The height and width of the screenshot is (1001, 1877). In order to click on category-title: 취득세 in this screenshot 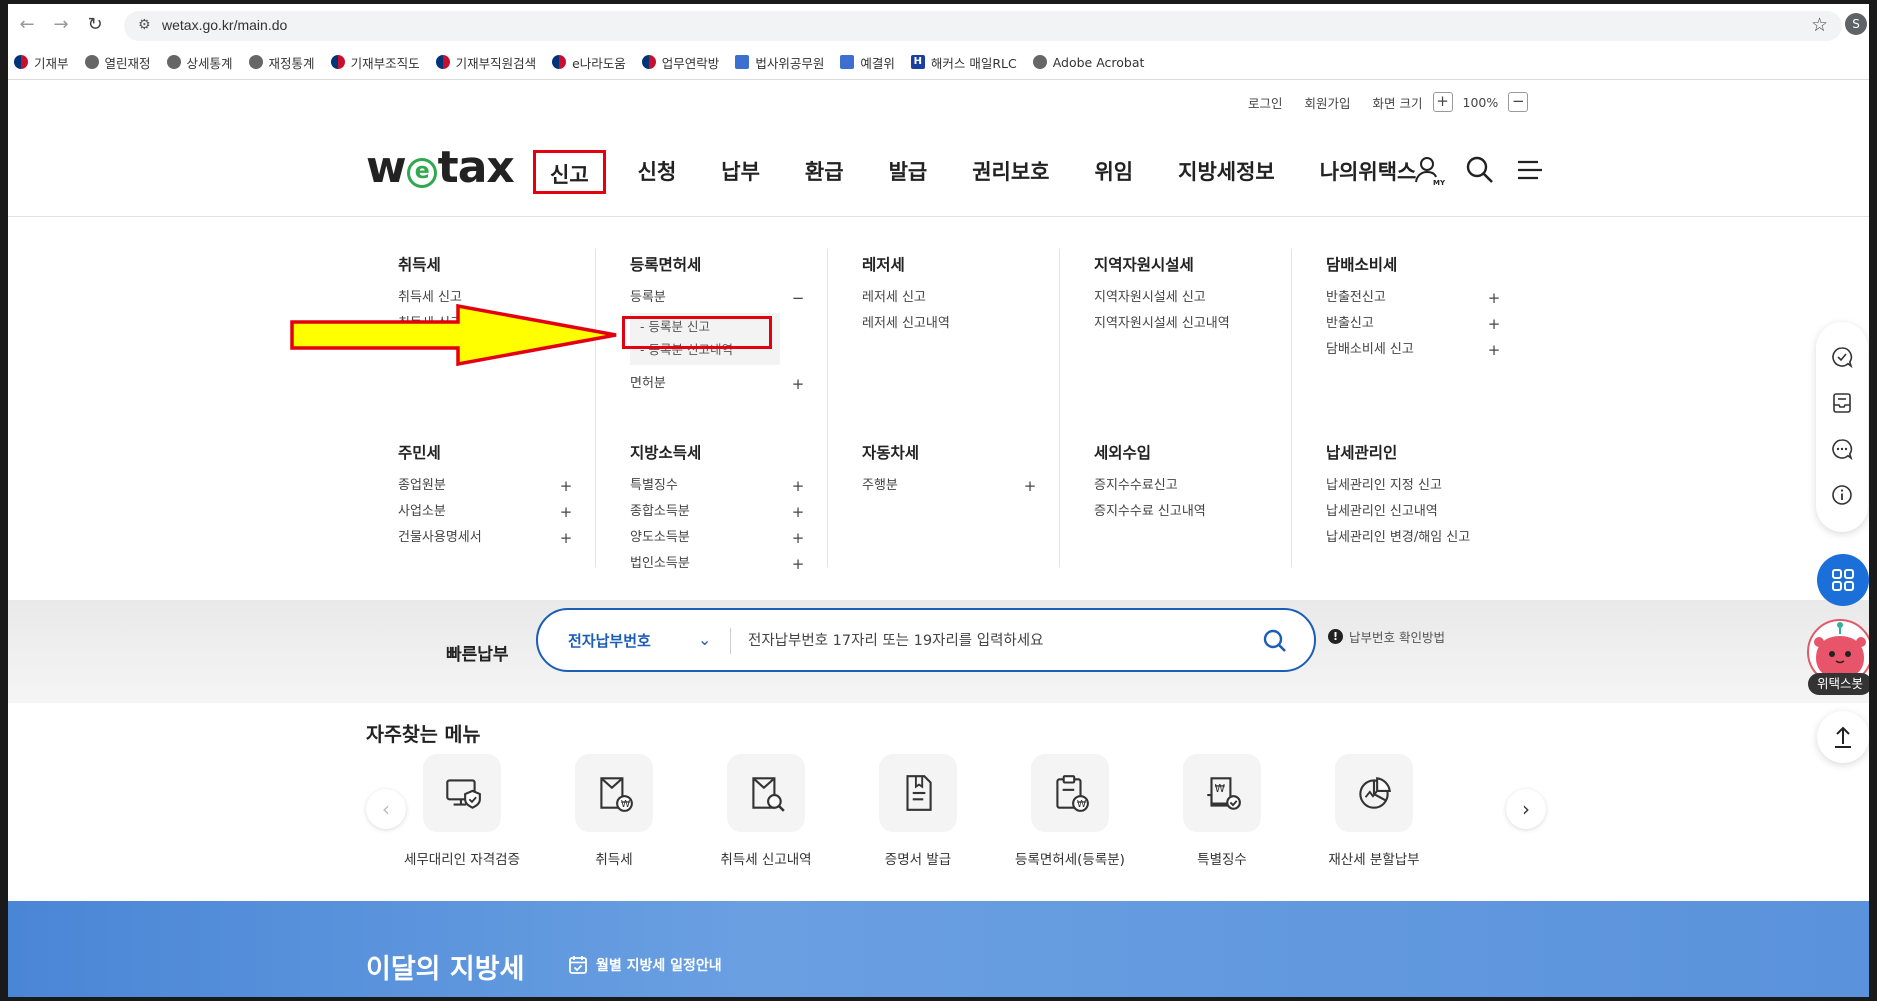, I will do `click(485, 264)`.